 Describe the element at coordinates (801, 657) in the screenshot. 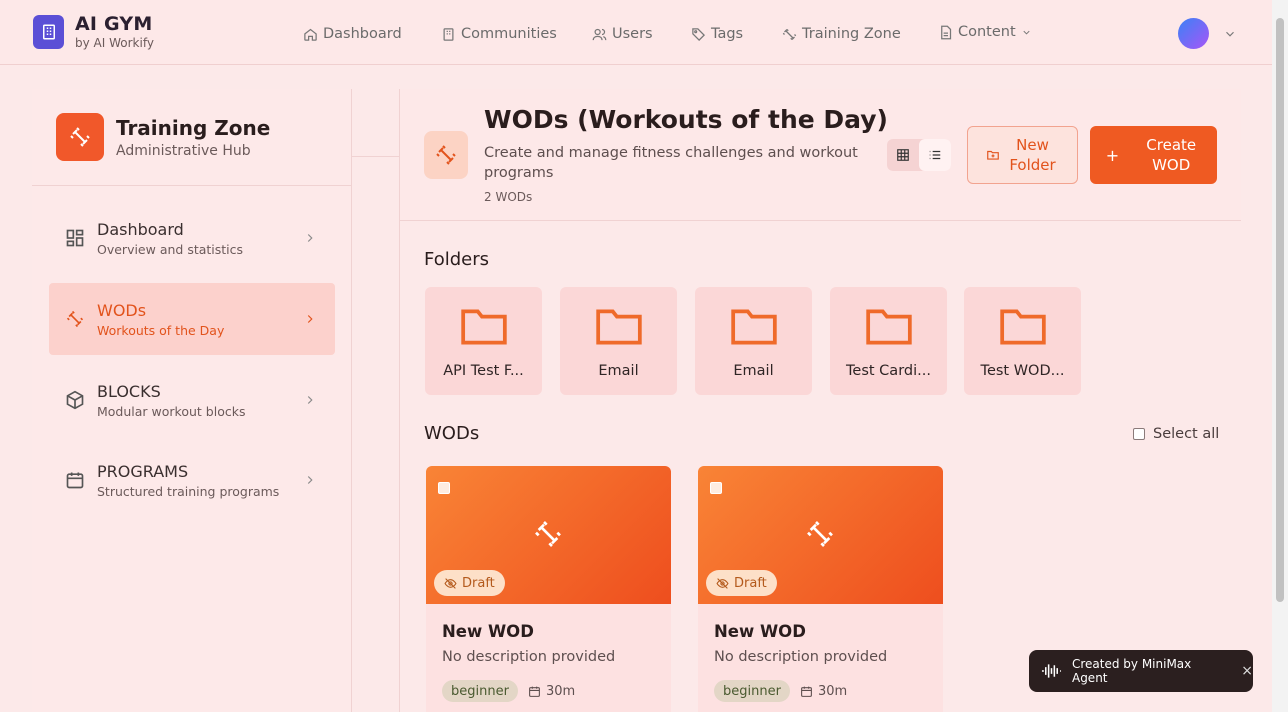

I see `wod-description: No description provided` at that location.